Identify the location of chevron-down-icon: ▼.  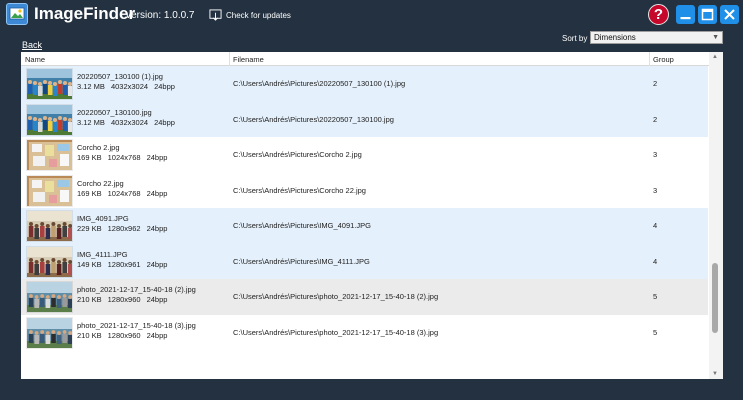
(715, 37).